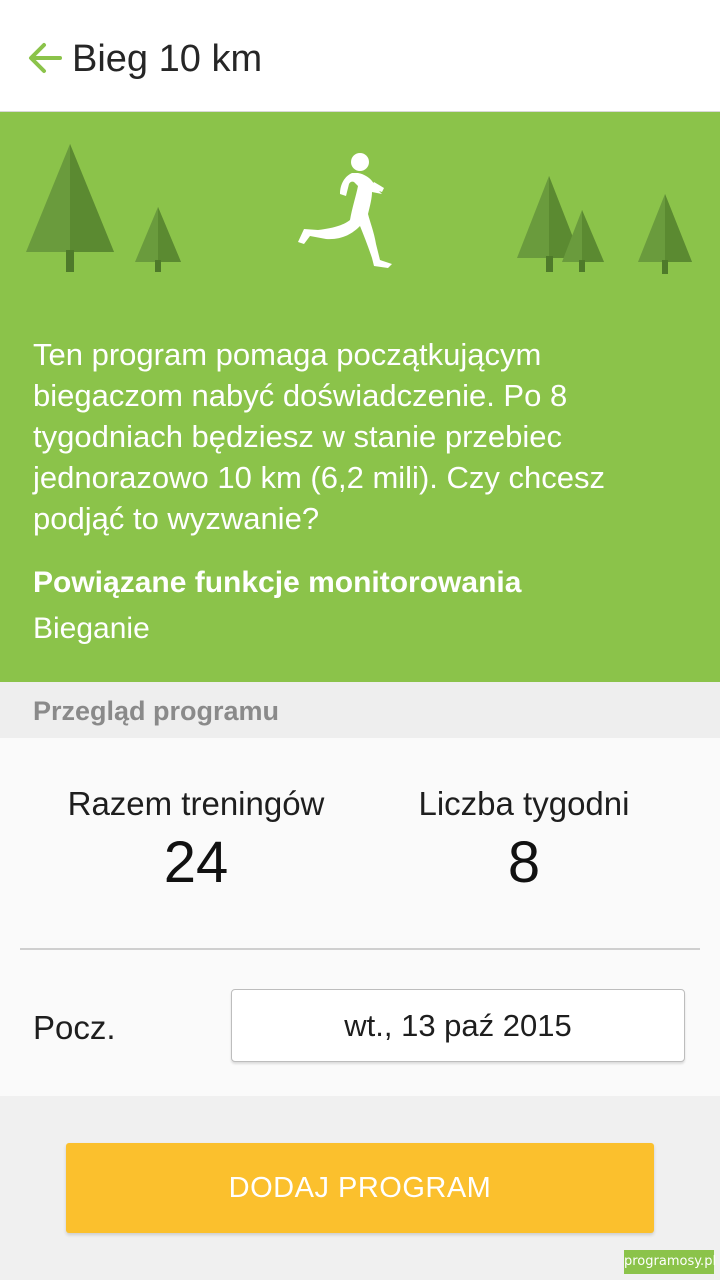 The width and height of the screenshot is (720, 1280). What do you see at coordinates (524, 803) in the screenshot?
I see `weeks-label: Liczba tygodni` at bounding box center [524, 803].